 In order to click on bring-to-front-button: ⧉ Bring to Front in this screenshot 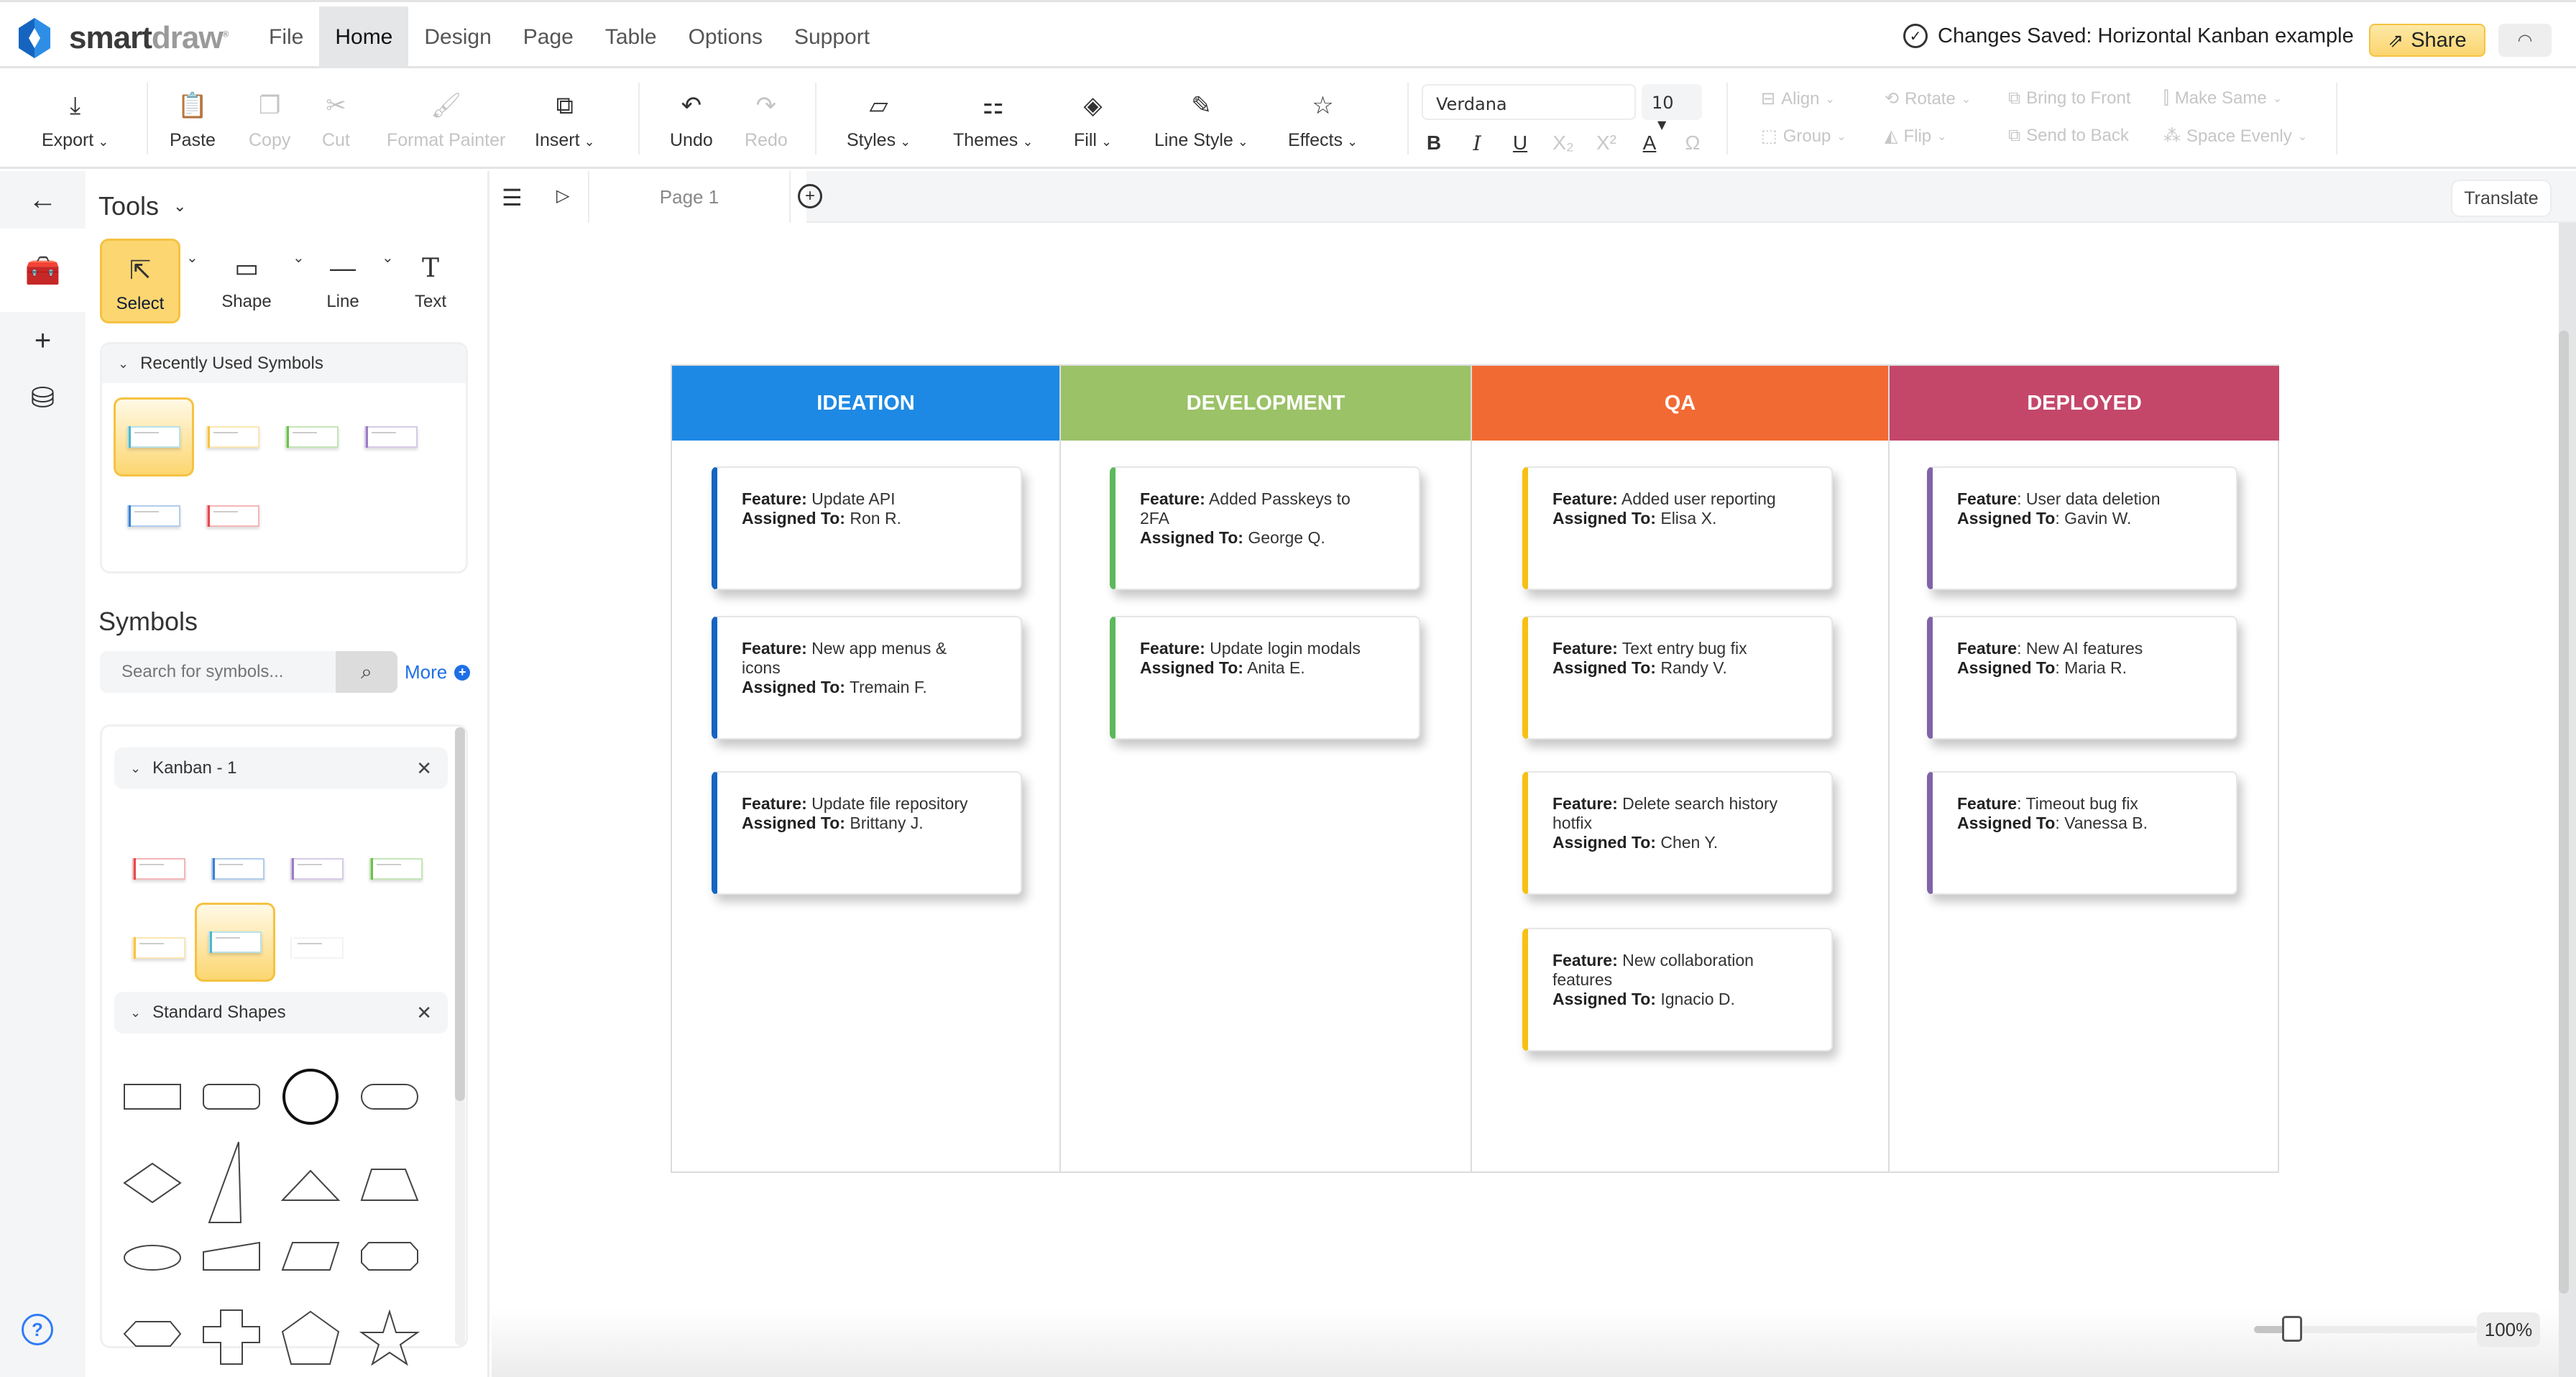, I will do `click(2069, 99)`.